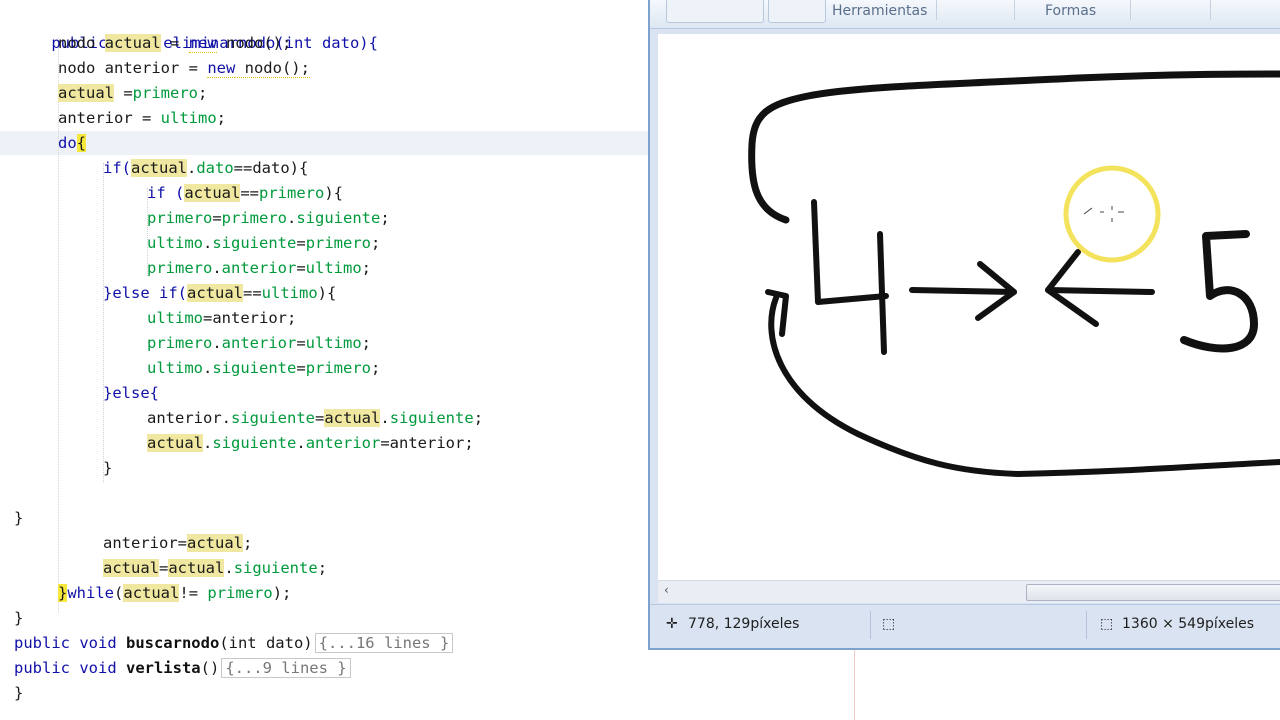 This screenshot has width=1280, height=720. What do you see at coordinates (142, 118) in the screenshot?
I see `code-line: anterior = ultimo;` at bounding box center [142, 118].